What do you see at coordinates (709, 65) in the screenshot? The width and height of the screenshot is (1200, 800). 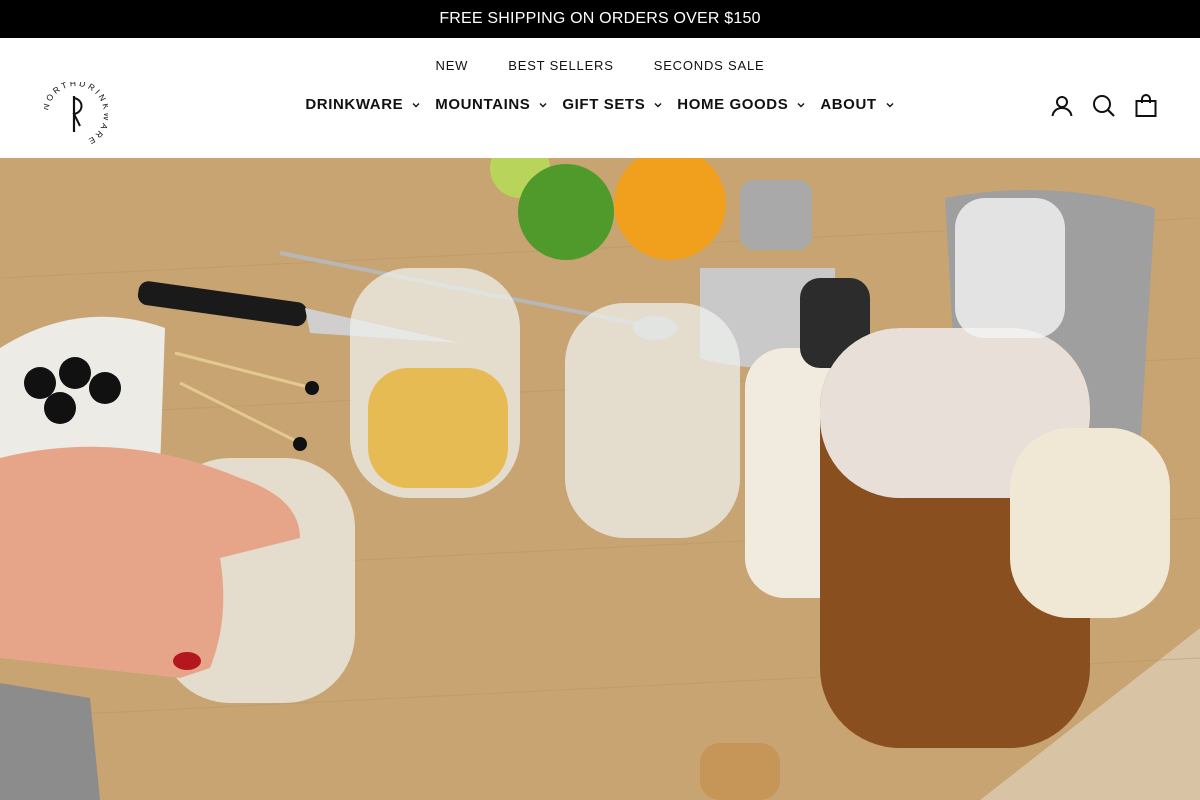 I see `nav-link-seconds-sale: SECONDS SALE` at bounding box center [709, 65].